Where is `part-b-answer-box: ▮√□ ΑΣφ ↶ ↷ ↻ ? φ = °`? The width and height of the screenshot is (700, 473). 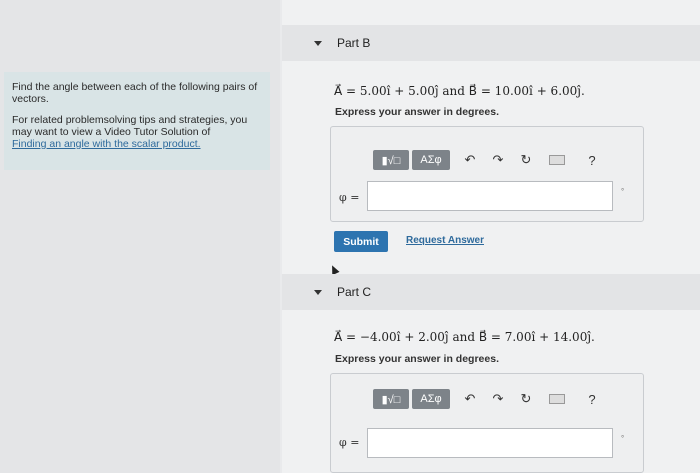 part-b-answer-box: ▮√□ ΑΣφ ↶ ↷ ↻ ? φ = ° is located at coordinates (487, 174).